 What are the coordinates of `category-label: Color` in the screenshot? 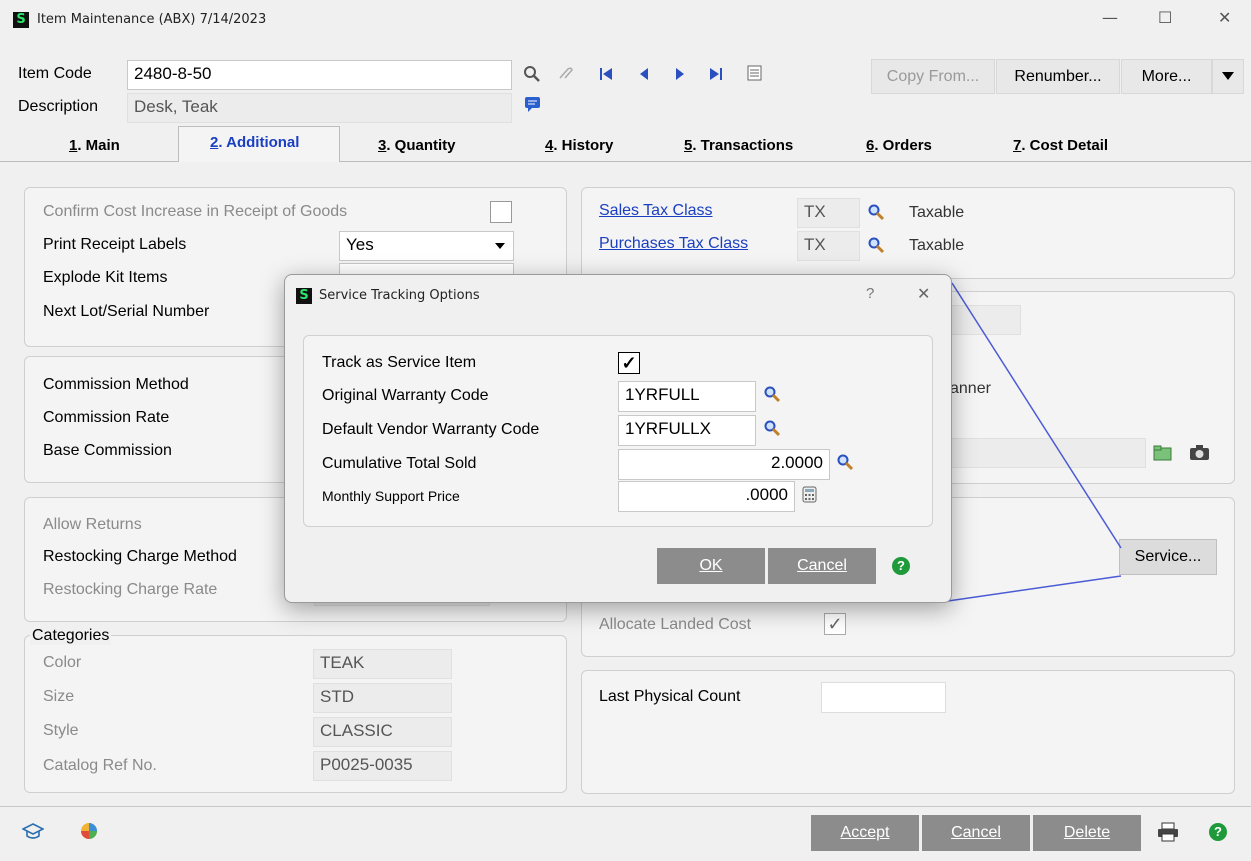 It's located at (62, 662).